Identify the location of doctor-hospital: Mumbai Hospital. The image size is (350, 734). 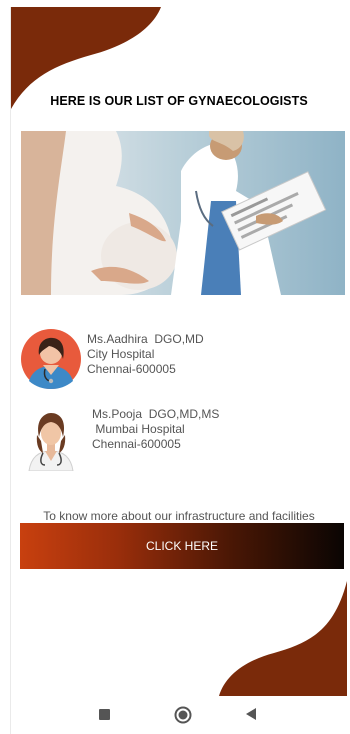
(138, 429).